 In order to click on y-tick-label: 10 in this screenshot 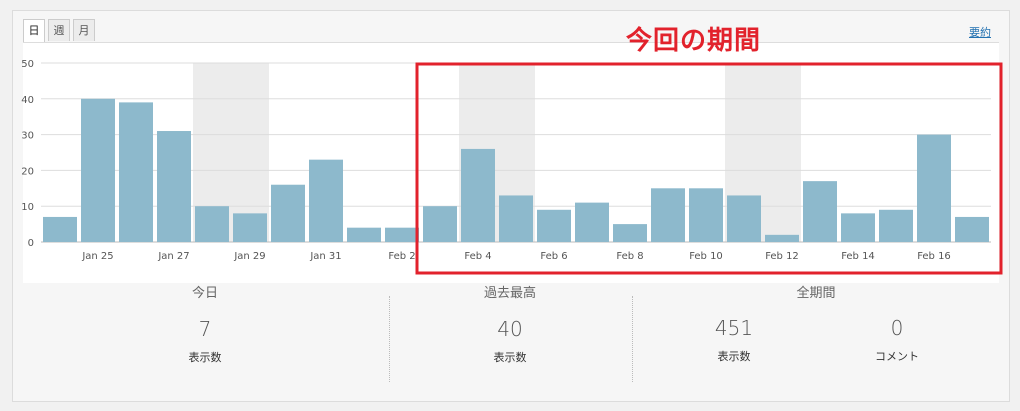, I will do `click(27, 207)`.